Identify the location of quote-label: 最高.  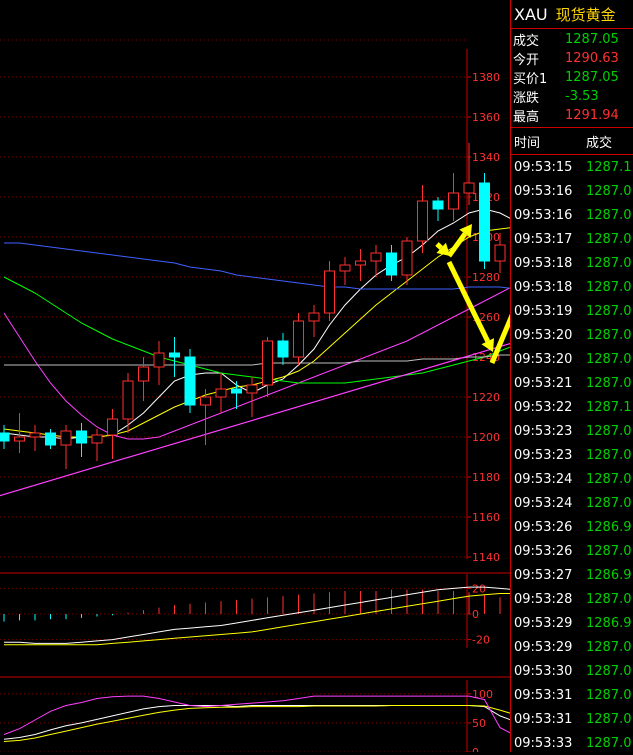
(526, 117).